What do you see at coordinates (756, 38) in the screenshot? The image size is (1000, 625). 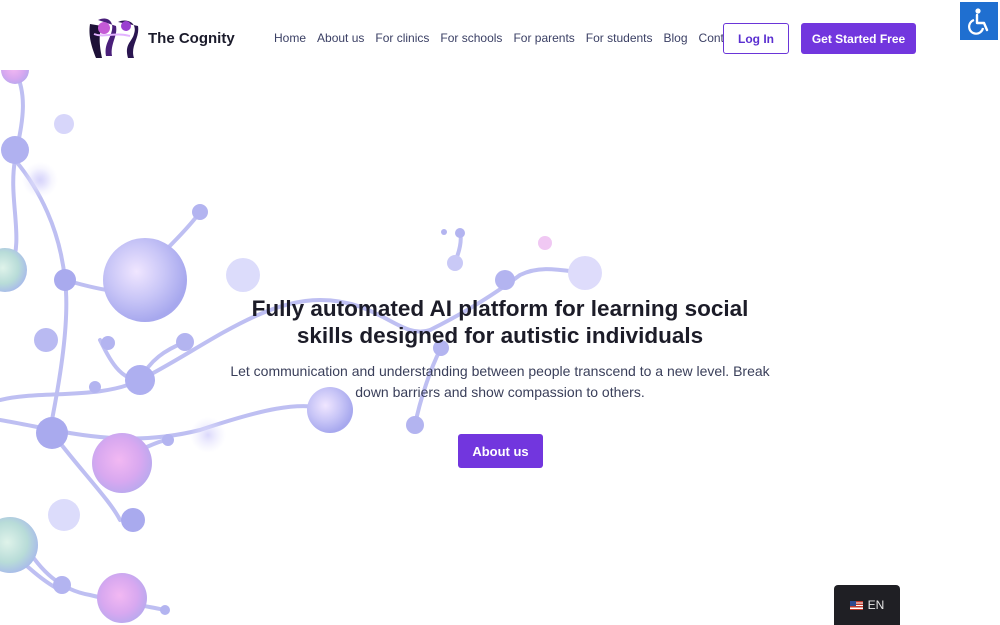 I see `login-button: Log In` at bounding box center [756, 38].